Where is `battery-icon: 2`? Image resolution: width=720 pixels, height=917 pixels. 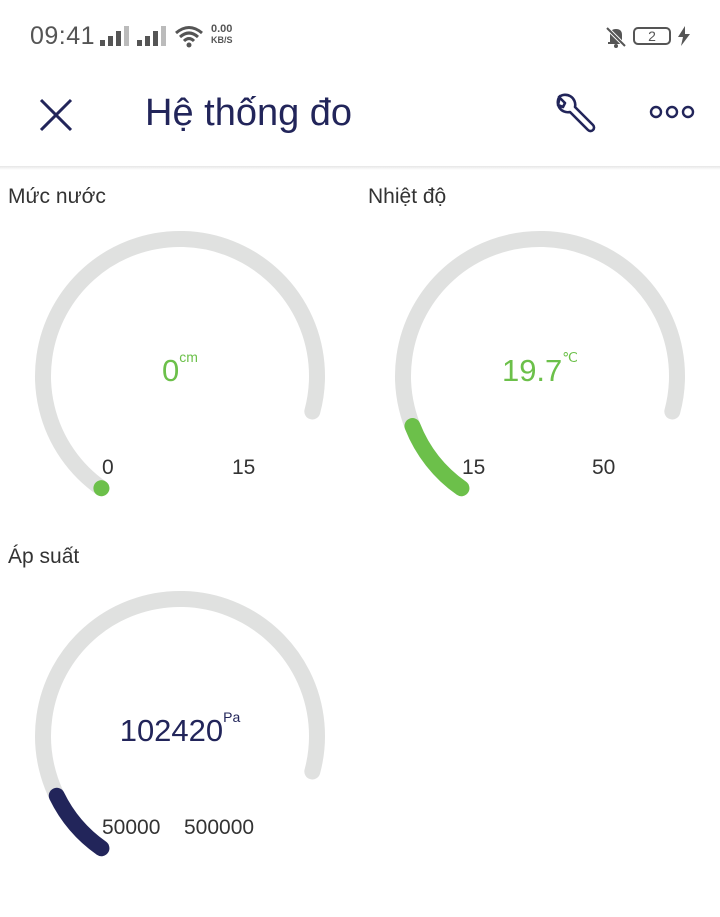
battery-icon: 2 is located at coordinates (652, 36).